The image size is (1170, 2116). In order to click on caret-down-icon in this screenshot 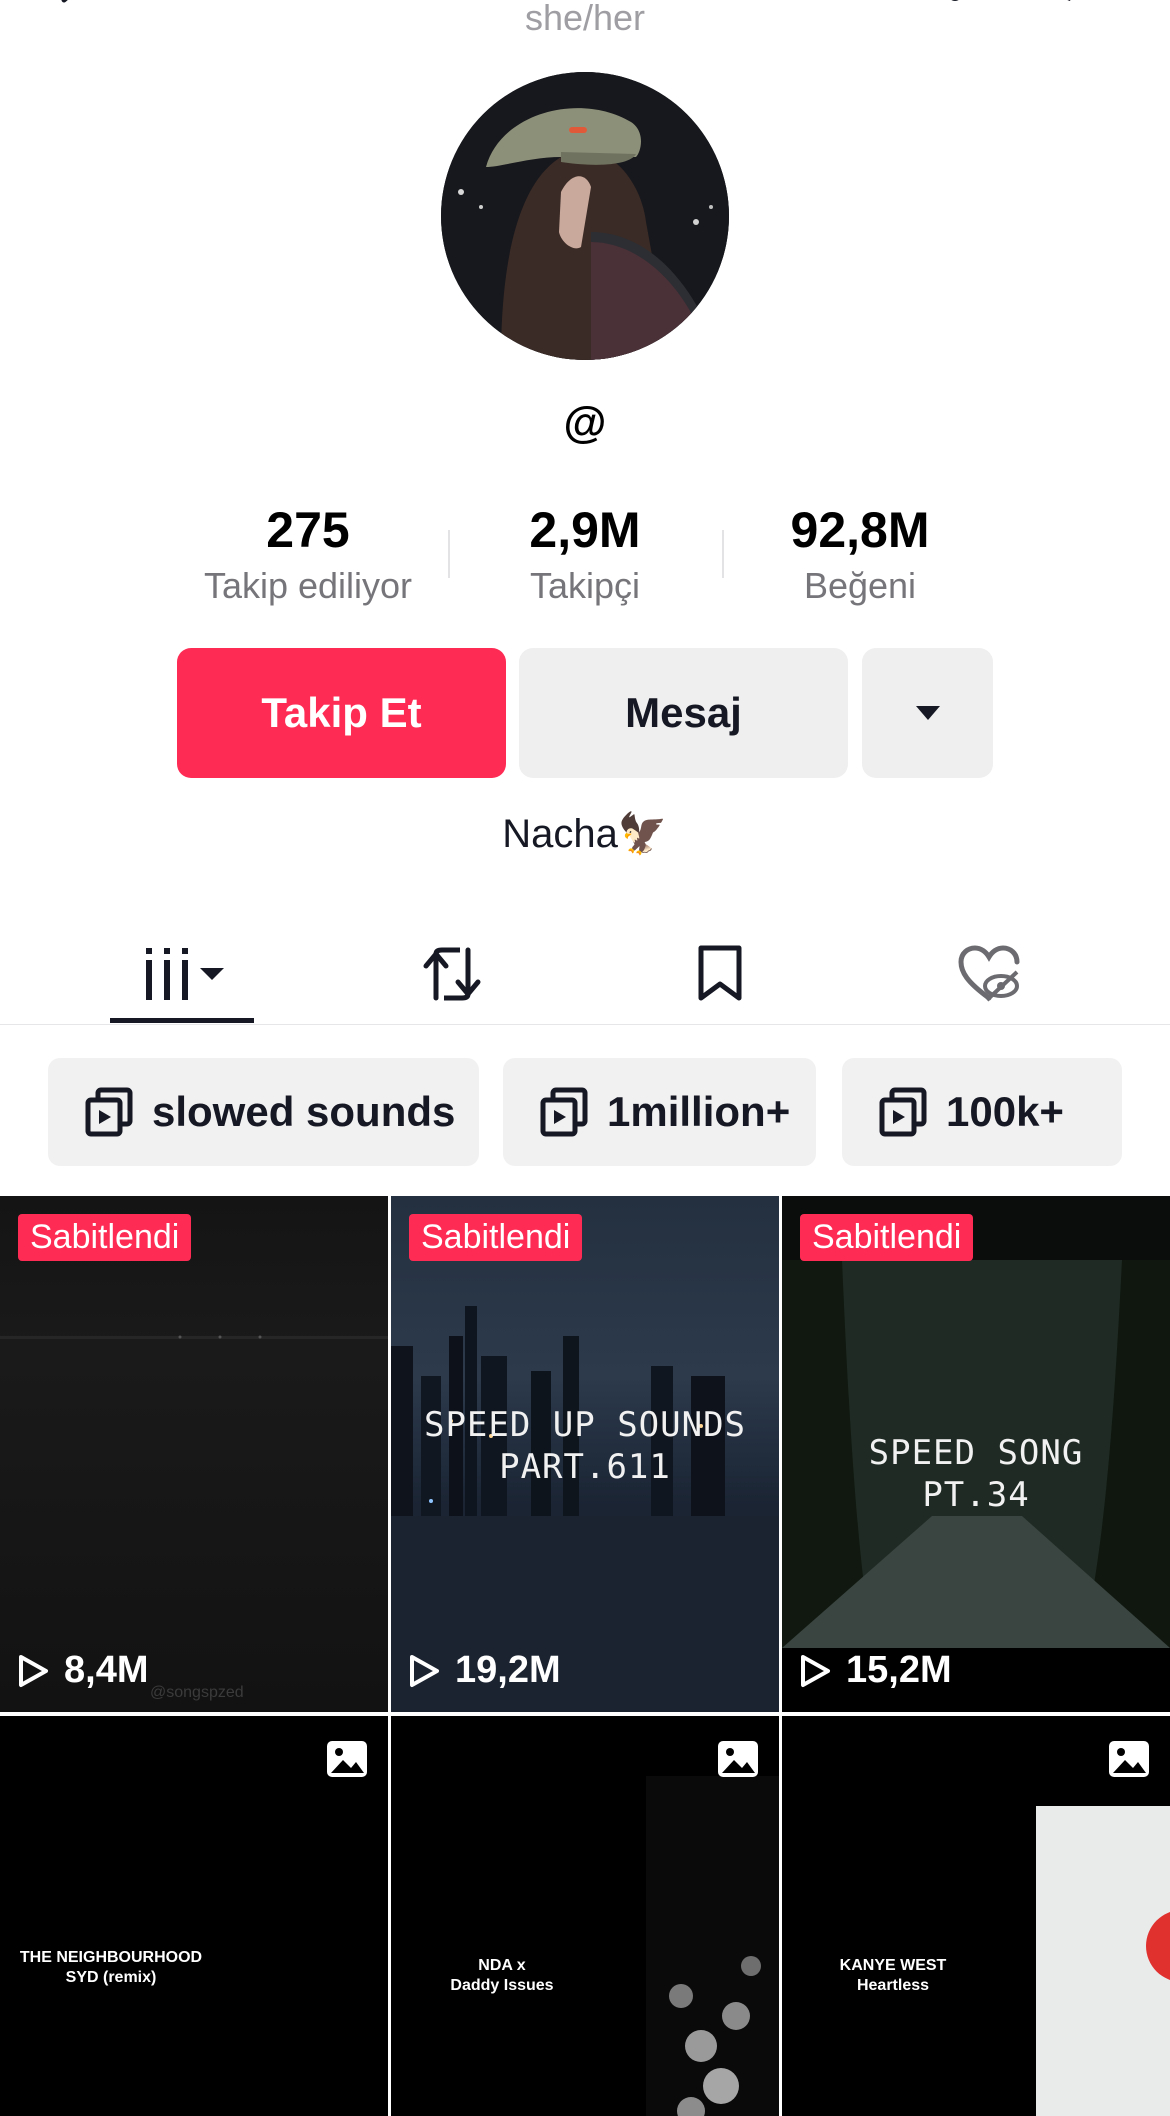, I will do `click(927, 713)`.